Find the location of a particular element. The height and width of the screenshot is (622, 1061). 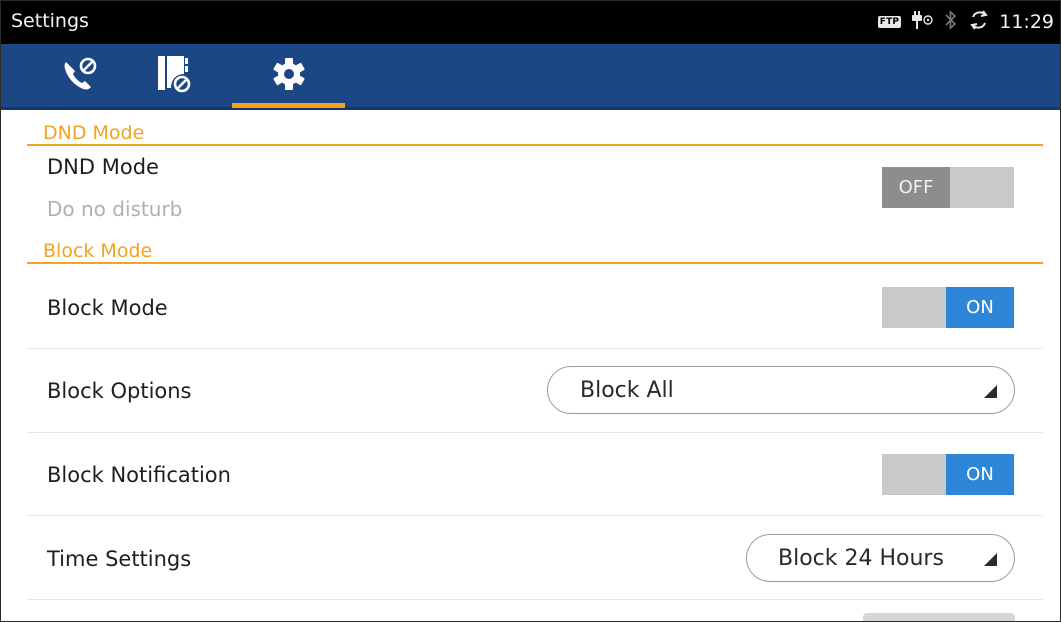

block-mode-toggle-knob: ON is located at coordinates (980, 307).